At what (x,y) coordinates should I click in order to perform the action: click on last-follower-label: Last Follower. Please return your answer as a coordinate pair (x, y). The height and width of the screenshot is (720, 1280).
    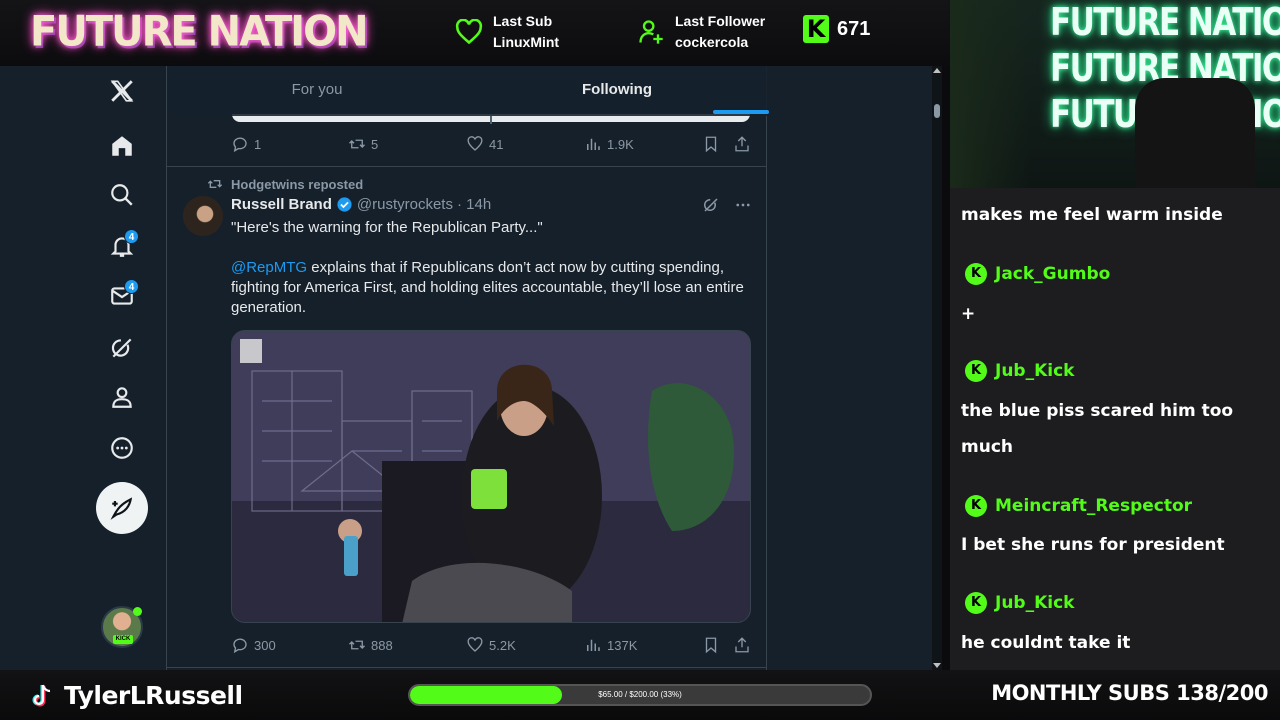
    Looking at the image, I should click on (720, 21).